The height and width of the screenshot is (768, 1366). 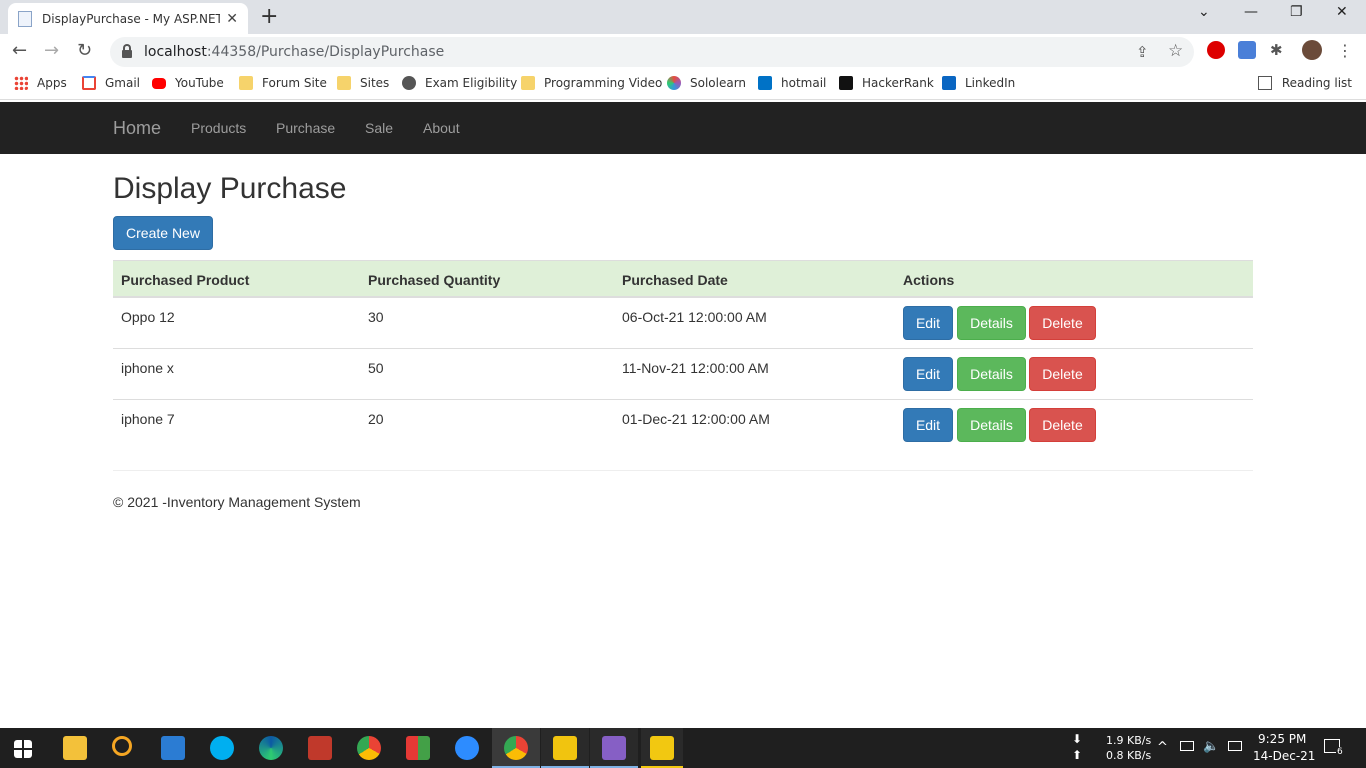 What do you see at coordinates (695, 368) in the screenshot?
I see `cell-date: 11-Nov-21 12:00:00 AM` at bounding box center [695, 368].